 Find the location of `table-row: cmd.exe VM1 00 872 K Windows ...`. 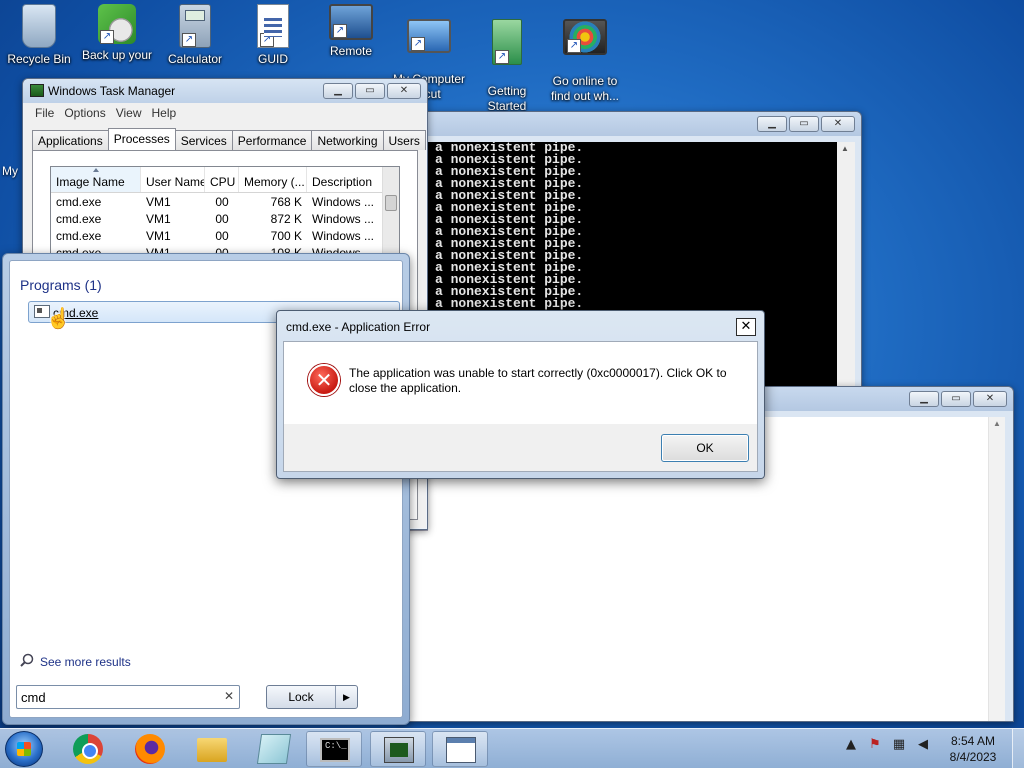

table-row: cmd.exe VM1 00 872 K Windows ... is located at coordinates (225, 218).